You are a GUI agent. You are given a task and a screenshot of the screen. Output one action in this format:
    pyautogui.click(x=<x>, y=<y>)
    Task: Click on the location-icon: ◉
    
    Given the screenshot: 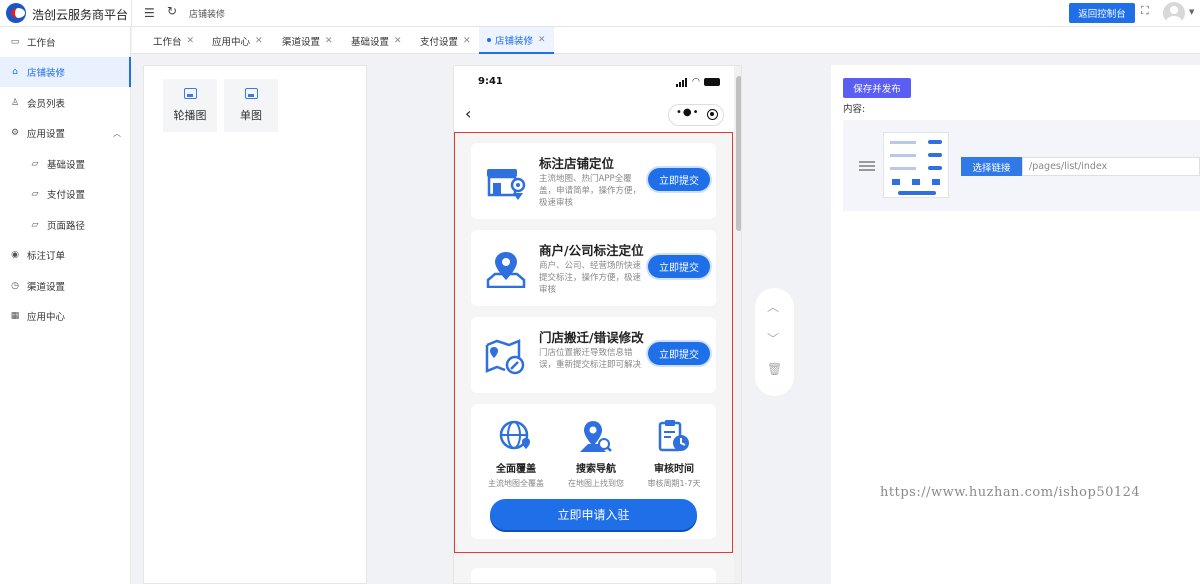 What is the action you would take?
    pyautogui.click(x=15, y=255)
    